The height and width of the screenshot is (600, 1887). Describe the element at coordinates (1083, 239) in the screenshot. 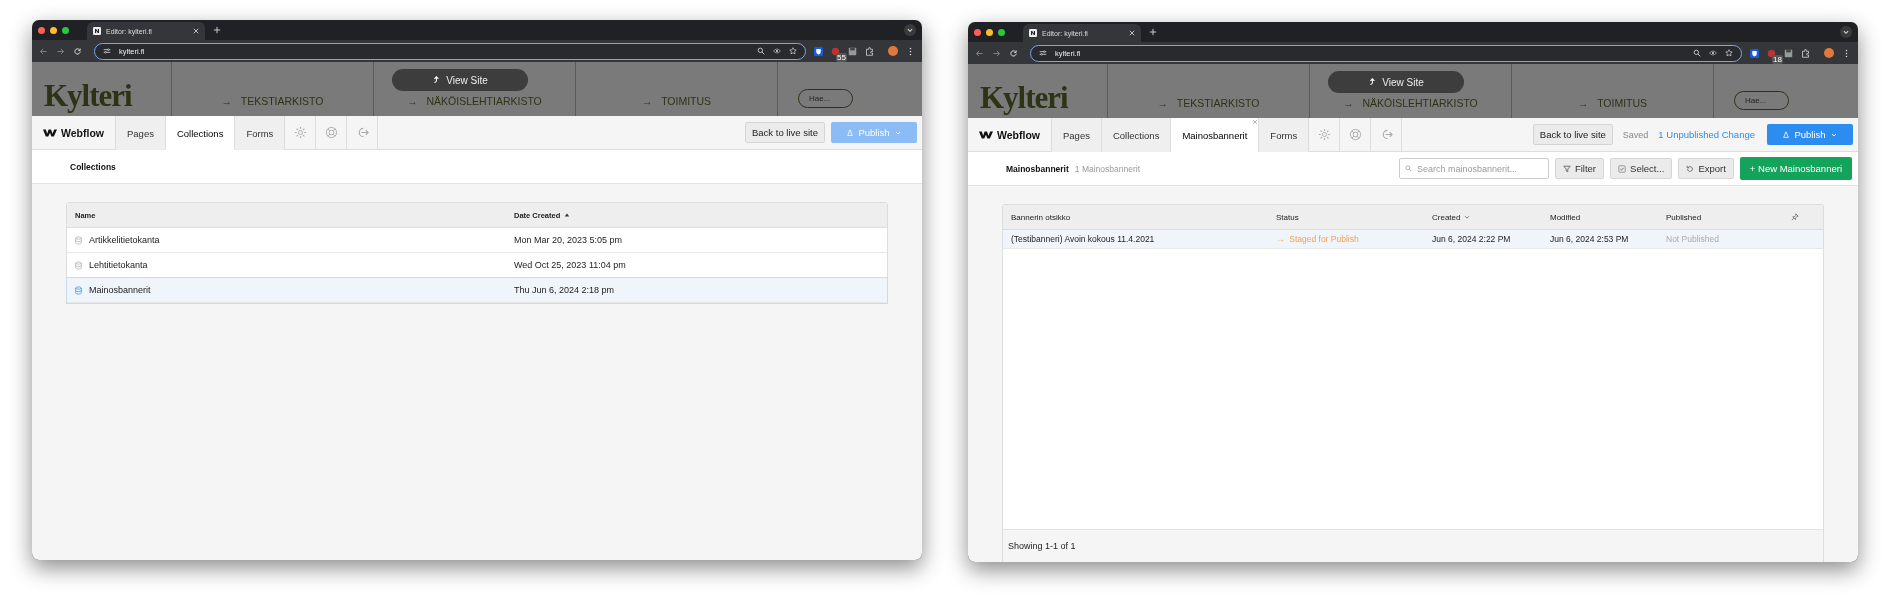

I see `table-cell-text: (Testibanneri) Avoin kokous 11.4.2021` at that location.